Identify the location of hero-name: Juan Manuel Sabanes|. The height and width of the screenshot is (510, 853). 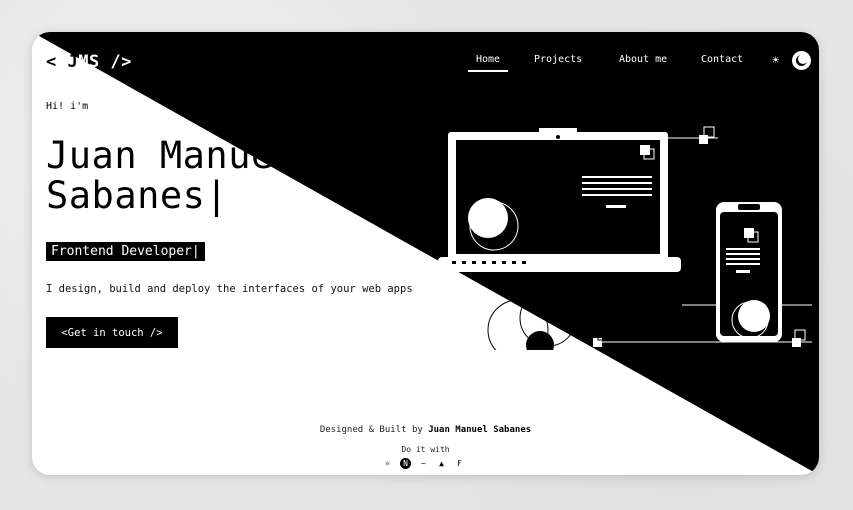
(171, 175).